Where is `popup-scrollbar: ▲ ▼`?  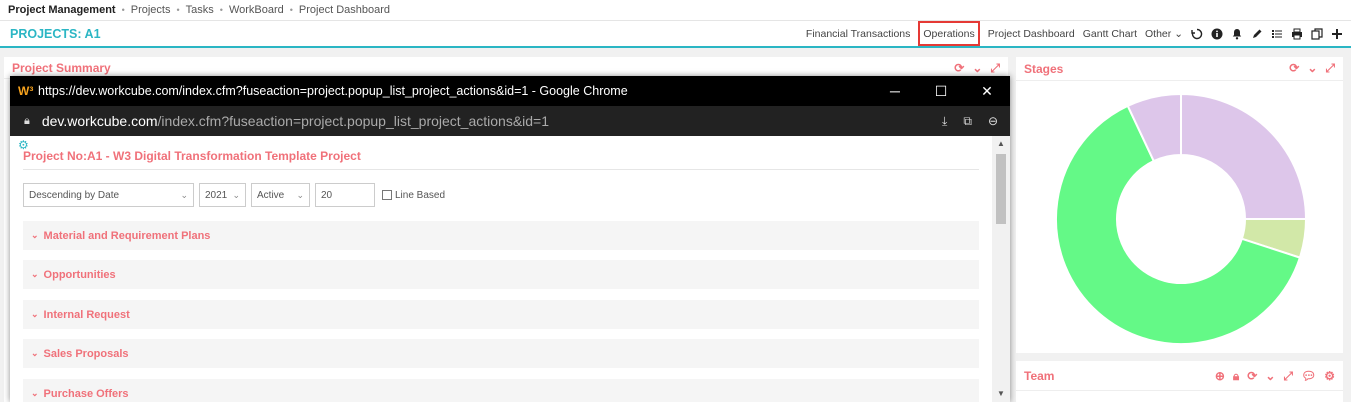 popup-scrollbar: ▲ ▼ is located at coordinates (1001, 269).